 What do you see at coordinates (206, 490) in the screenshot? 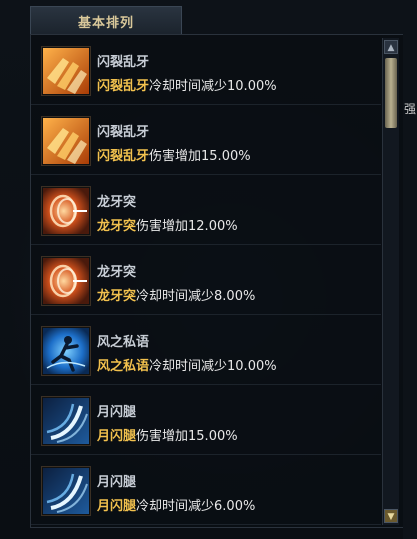
I see `skill-row: 月闪腿 月闪腿冷却时间减少6.00%` at bounding box center [206, 490].